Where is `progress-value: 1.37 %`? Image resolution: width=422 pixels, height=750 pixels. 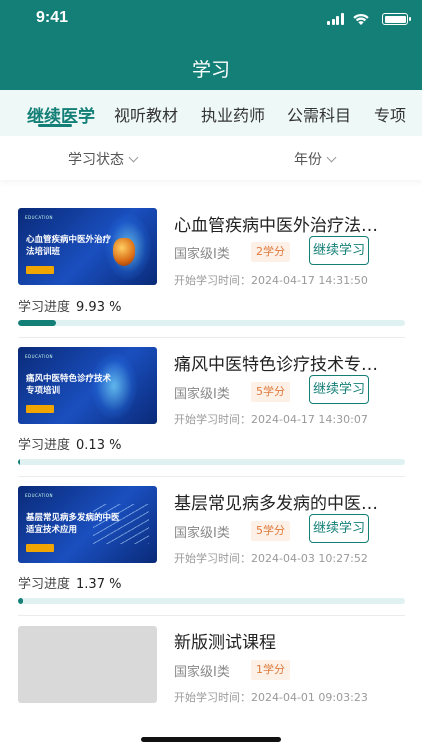 progress-value: 1.37 % is located at coordinates (99, 584).